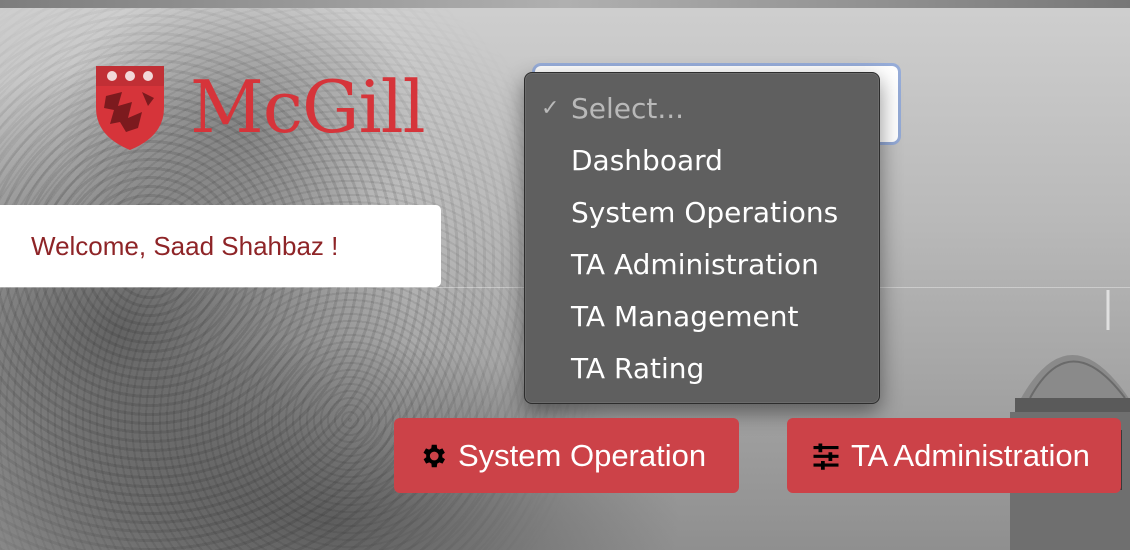 The image size is (1130, 550). I want to click on dropdown-option-ta-administration: TA Administration, so click(702, 265).